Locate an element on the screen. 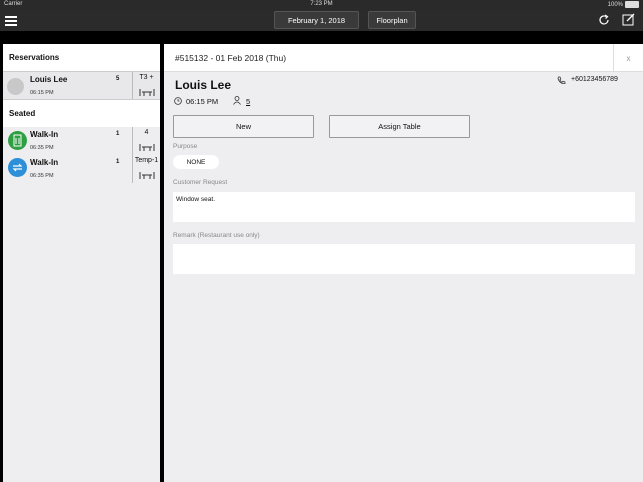  person-icon is located at coordinates (237, 100).